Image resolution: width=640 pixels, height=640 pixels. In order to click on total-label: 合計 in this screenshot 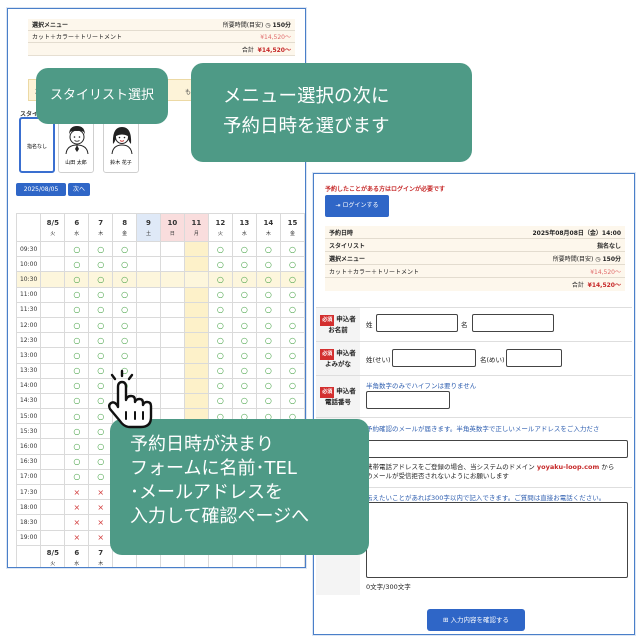, I will do `click(247, 50)`.